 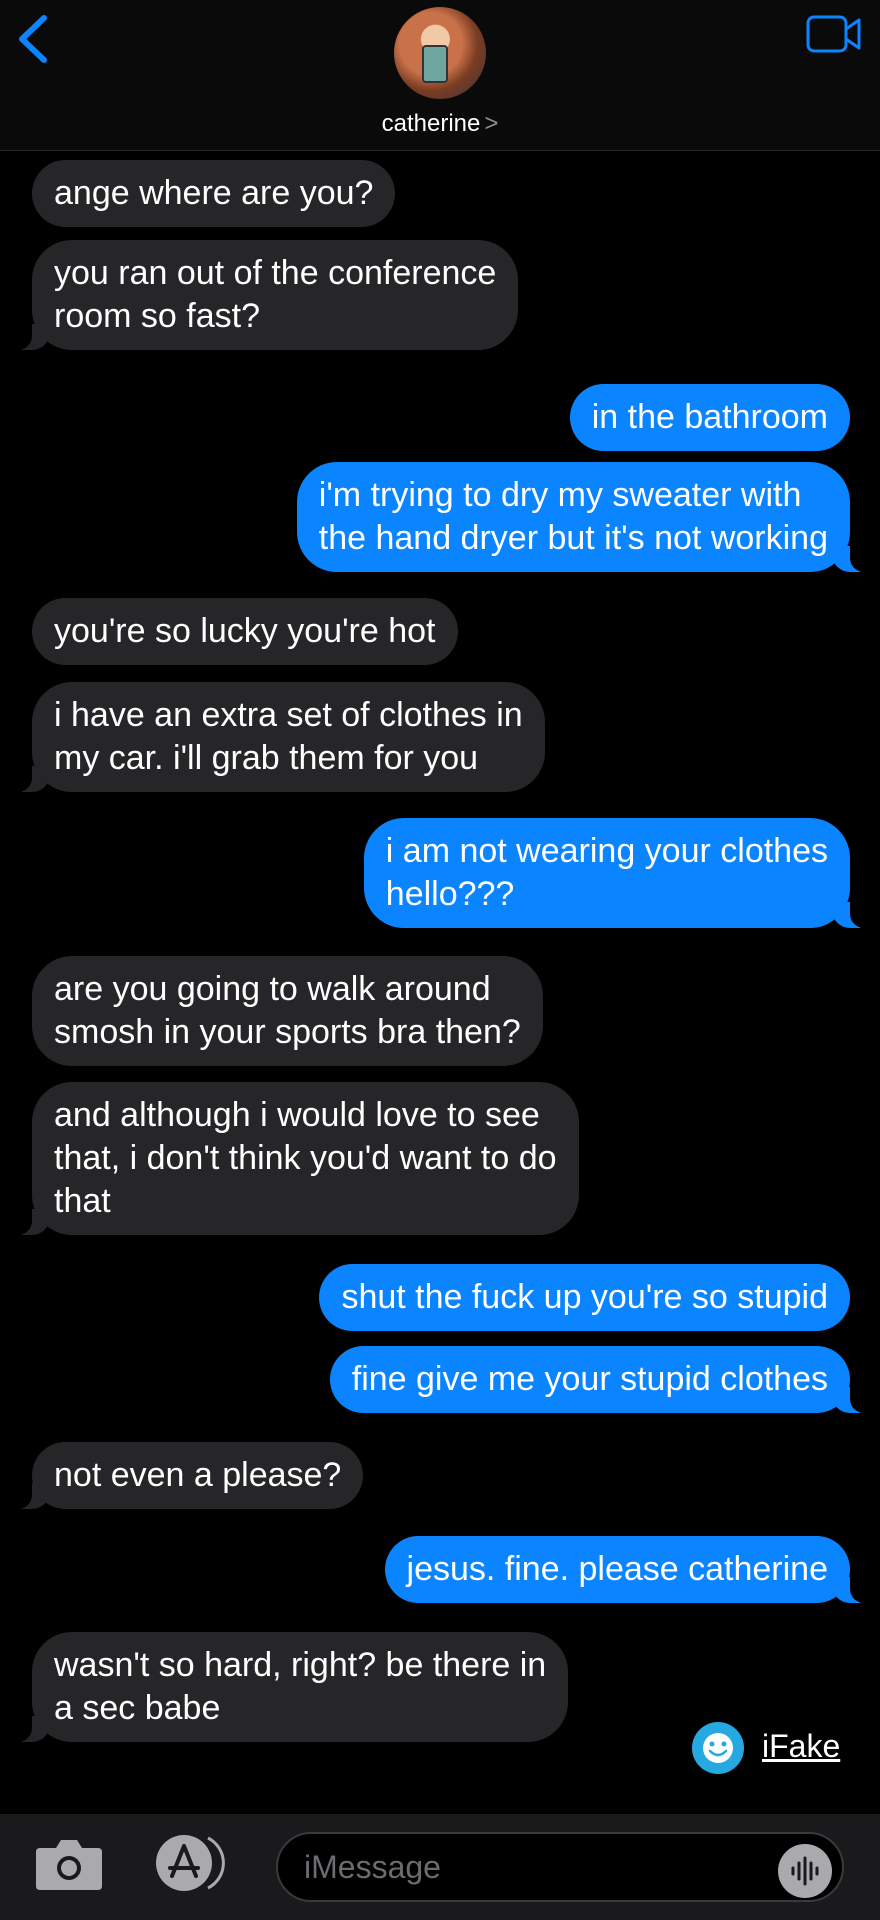 What do you see at coordinates (435, 64) in the screenshot?
I see `avatar-photo-detail` at bounding box center [435, 64].